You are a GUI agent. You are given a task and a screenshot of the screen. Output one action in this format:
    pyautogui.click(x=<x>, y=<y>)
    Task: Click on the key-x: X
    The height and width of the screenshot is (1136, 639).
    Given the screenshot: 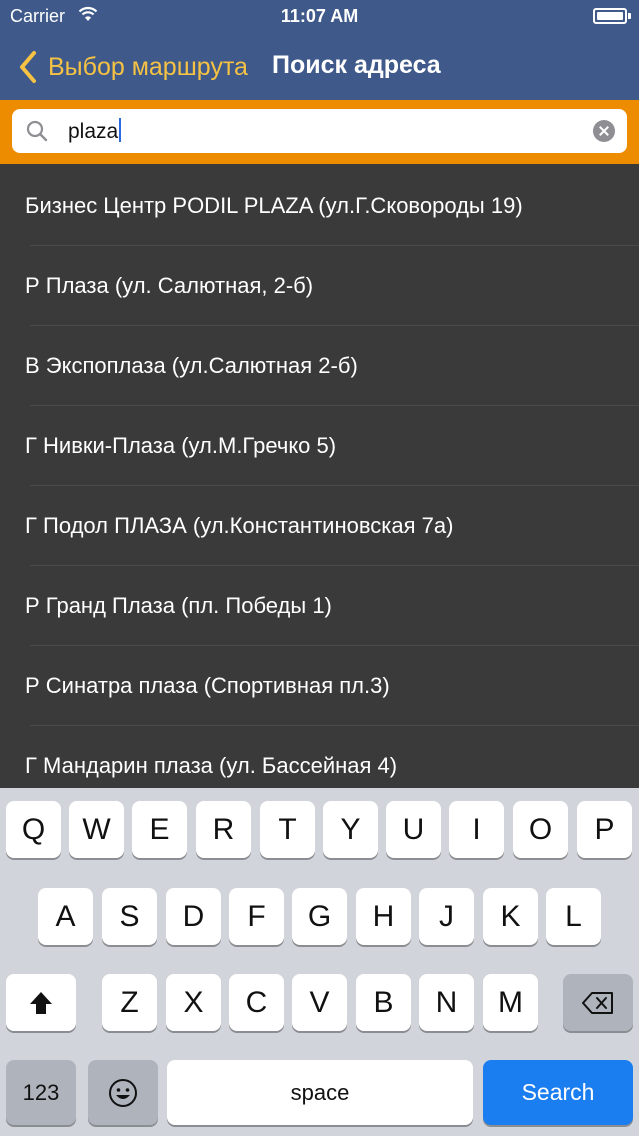 What is the action you would take?
    pyautogui.click(x=193, y=1002)
    